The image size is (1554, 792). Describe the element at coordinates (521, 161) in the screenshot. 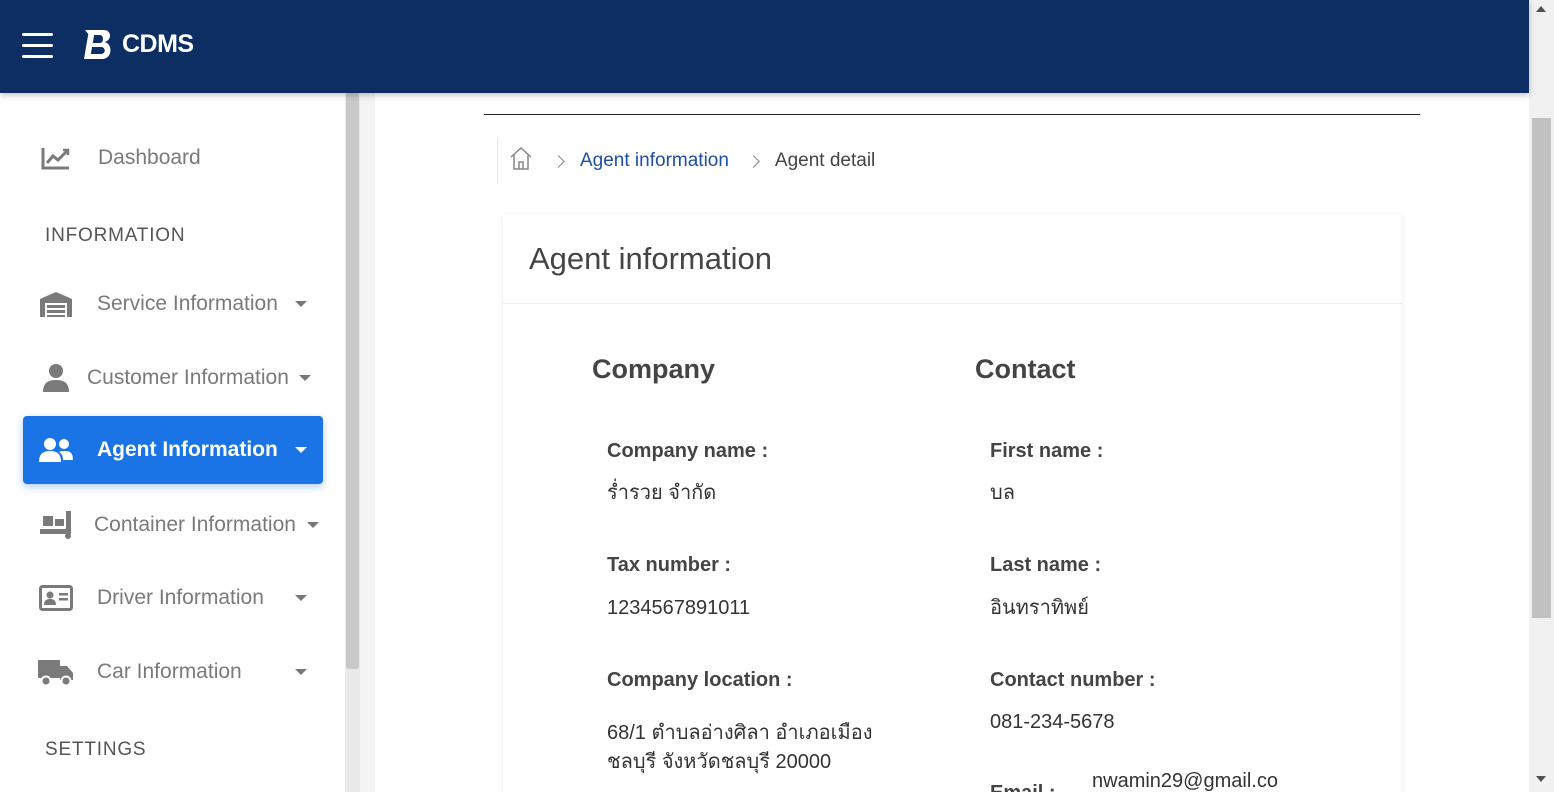

I see `home-icon` at that location.